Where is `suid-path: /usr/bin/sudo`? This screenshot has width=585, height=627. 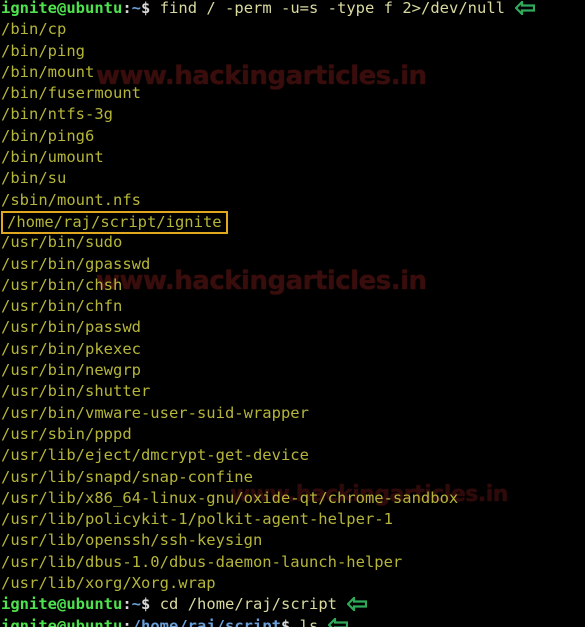
suid-path: /usr/bin/sudo is located at coordinates (62, 242).